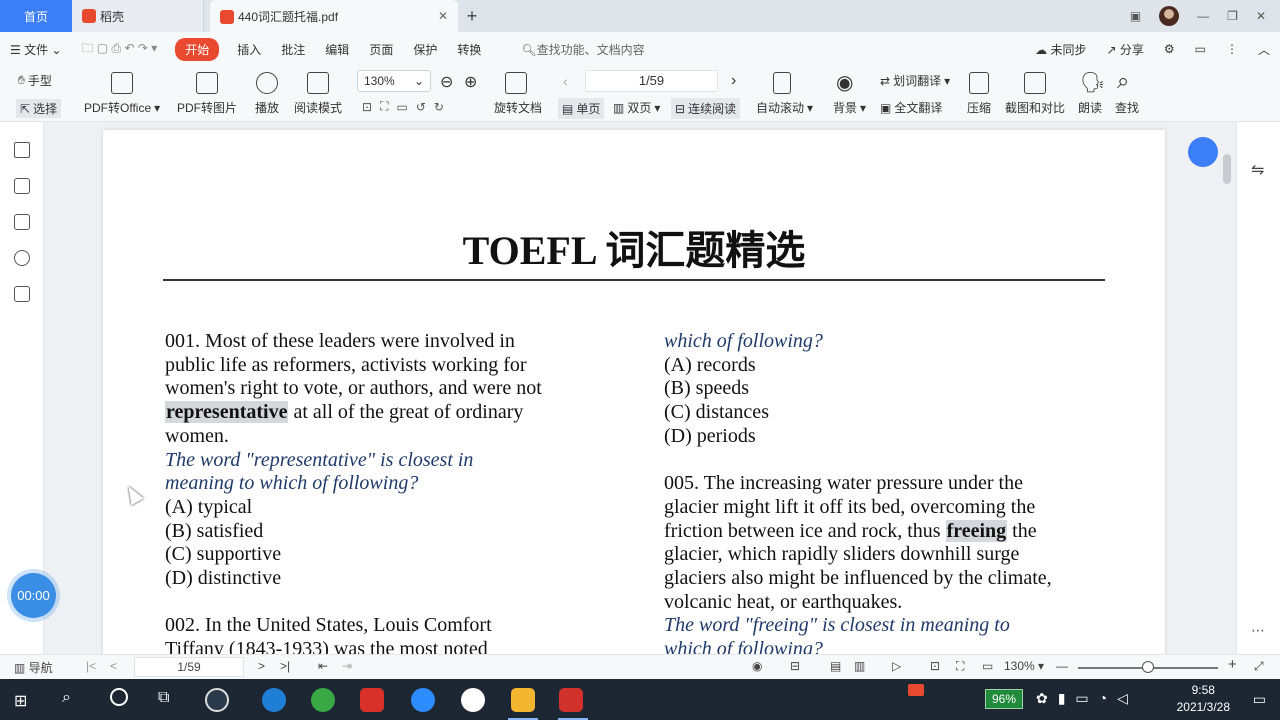 The image size is (1280, 720). Describe the element at coordinates (443, 16) in the screenshot. I see `close-tab-icon: ✕` at that location.